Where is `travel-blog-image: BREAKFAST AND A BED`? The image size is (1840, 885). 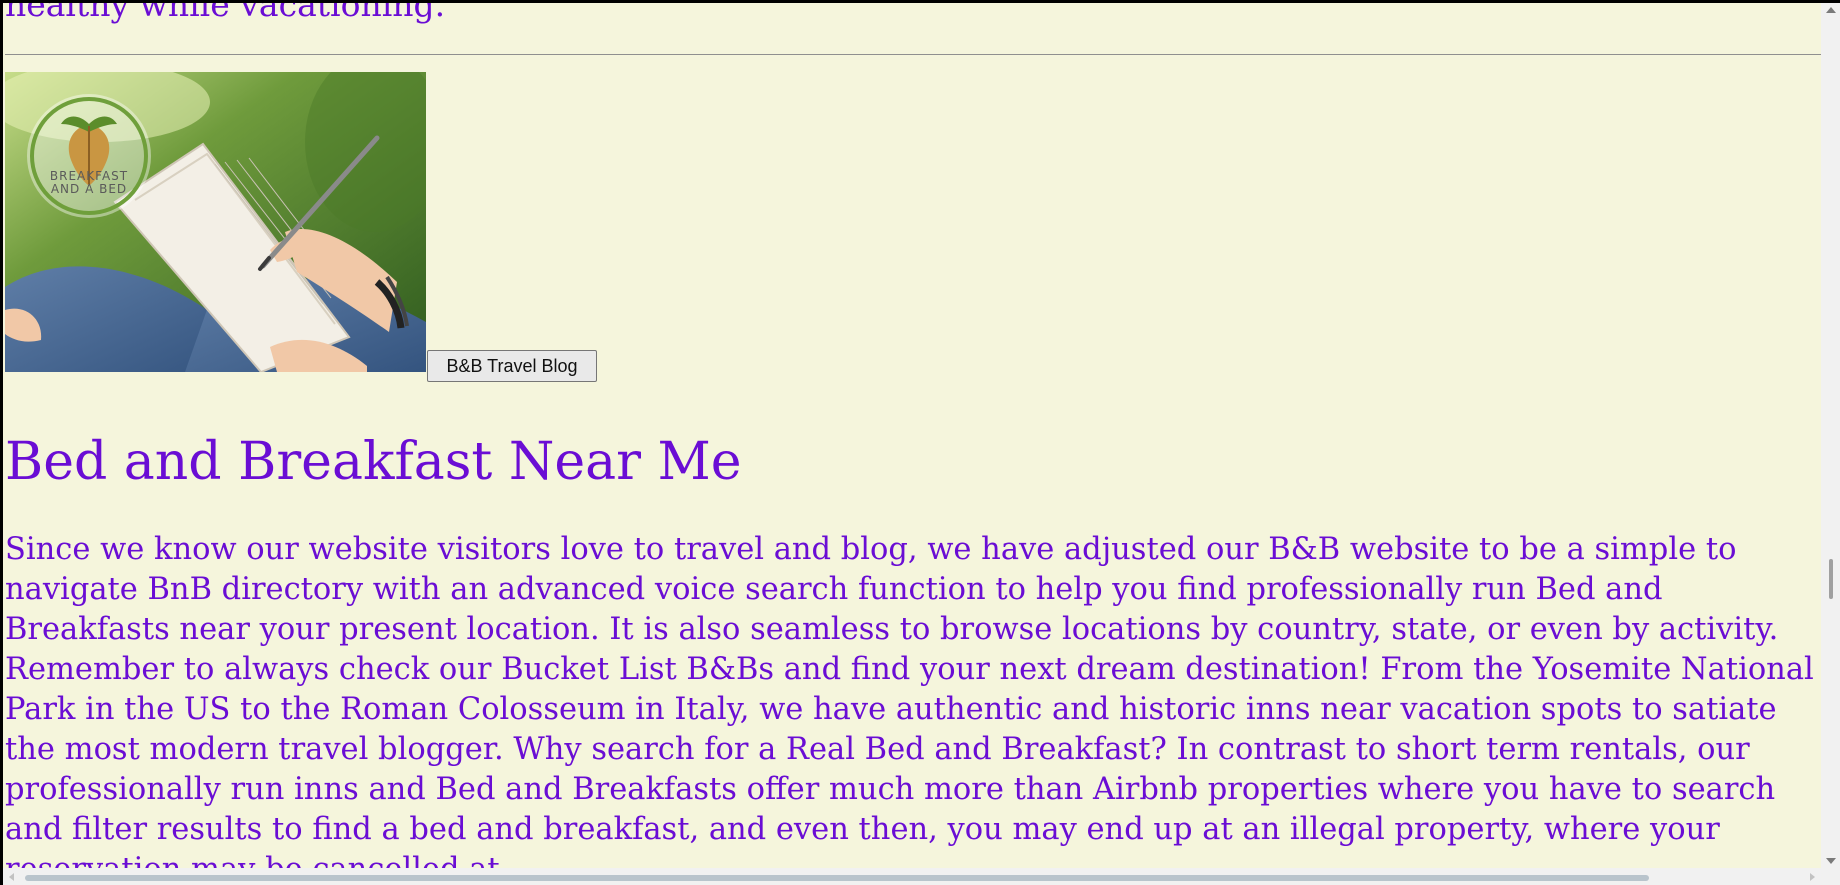 travel-blog-image: BREAKFAST AND A BED is located at coordinates (215, 222).